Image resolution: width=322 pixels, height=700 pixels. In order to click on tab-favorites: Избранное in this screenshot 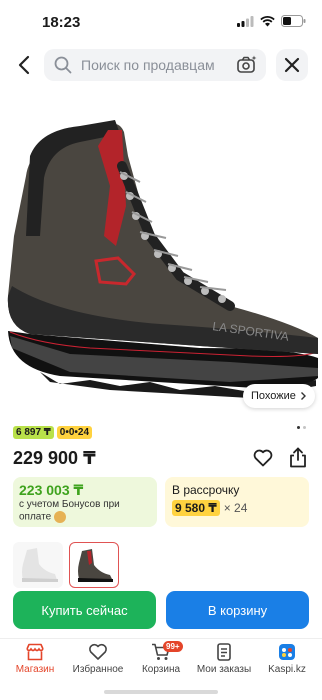, I will do `click(98, 660)`.